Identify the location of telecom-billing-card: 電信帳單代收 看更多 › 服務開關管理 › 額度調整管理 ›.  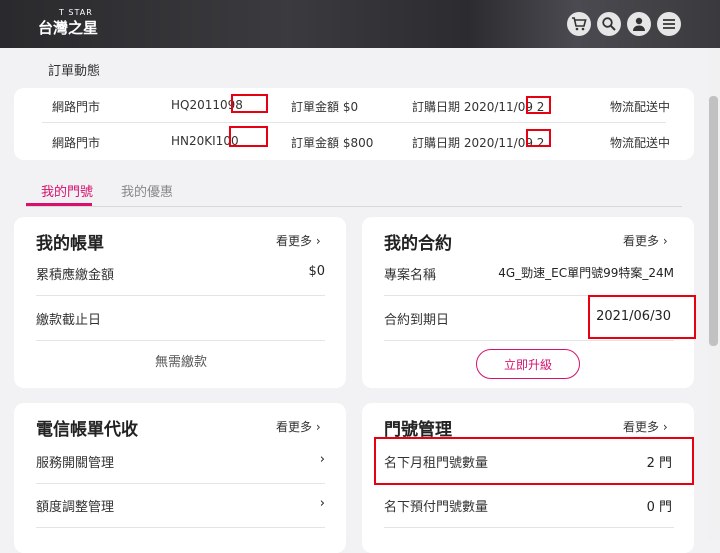
(180, 478).